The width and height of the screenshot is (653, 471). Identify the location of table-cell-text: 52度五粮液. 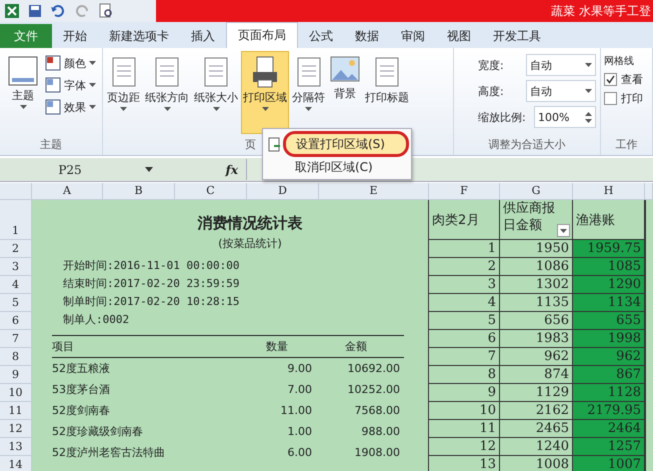
(81, 368).